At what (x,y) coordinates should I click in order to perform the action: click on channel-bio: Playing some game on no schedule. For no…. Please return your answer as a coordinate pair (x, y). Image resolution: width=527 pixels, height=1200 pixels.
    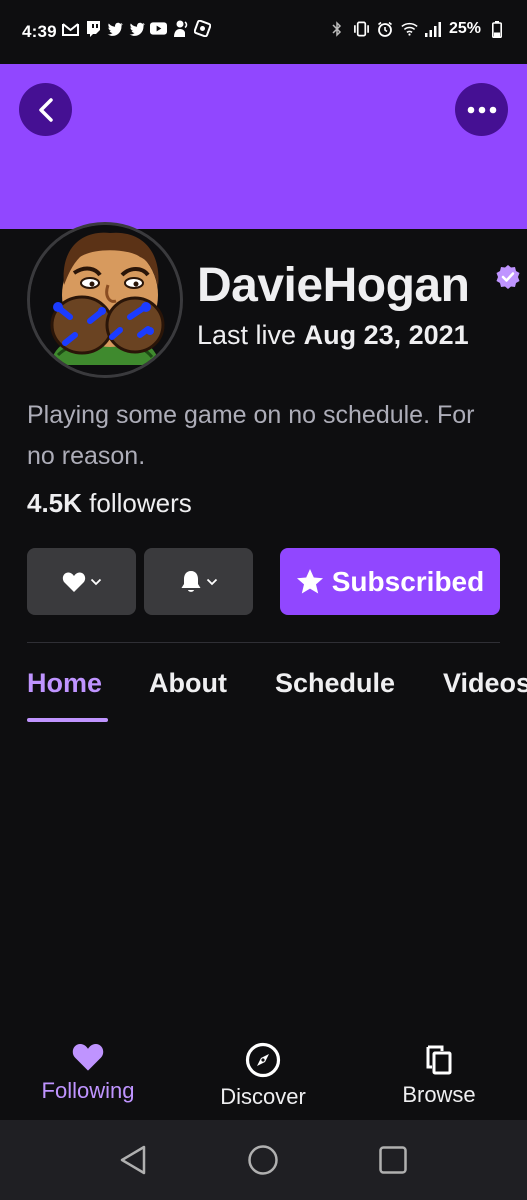
    Looking at the image, I should click on (251, 435).